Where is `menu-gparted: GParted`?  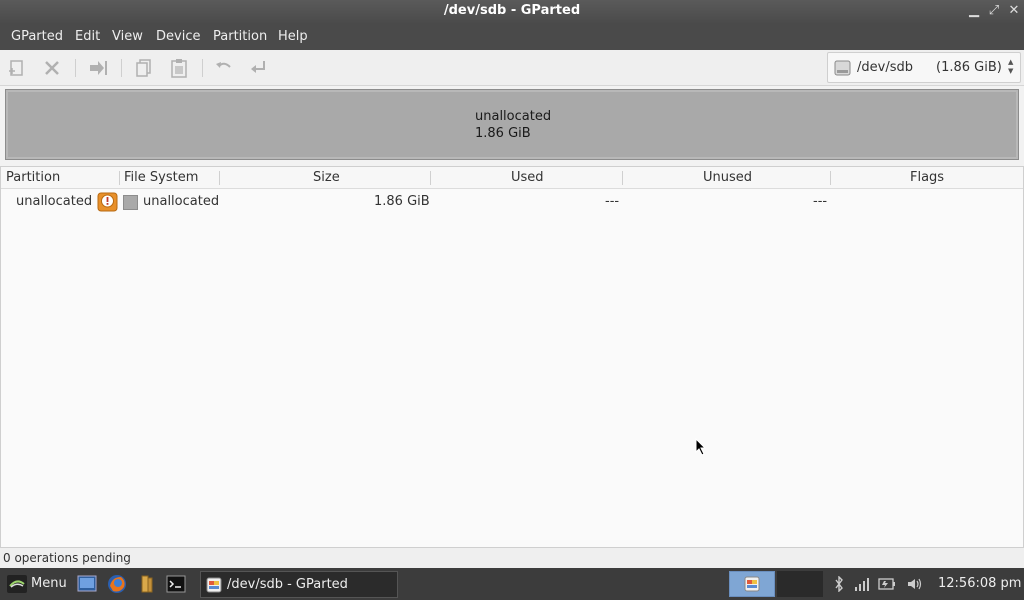
menu-gparted: GParted is located at coordinates (37, 36).